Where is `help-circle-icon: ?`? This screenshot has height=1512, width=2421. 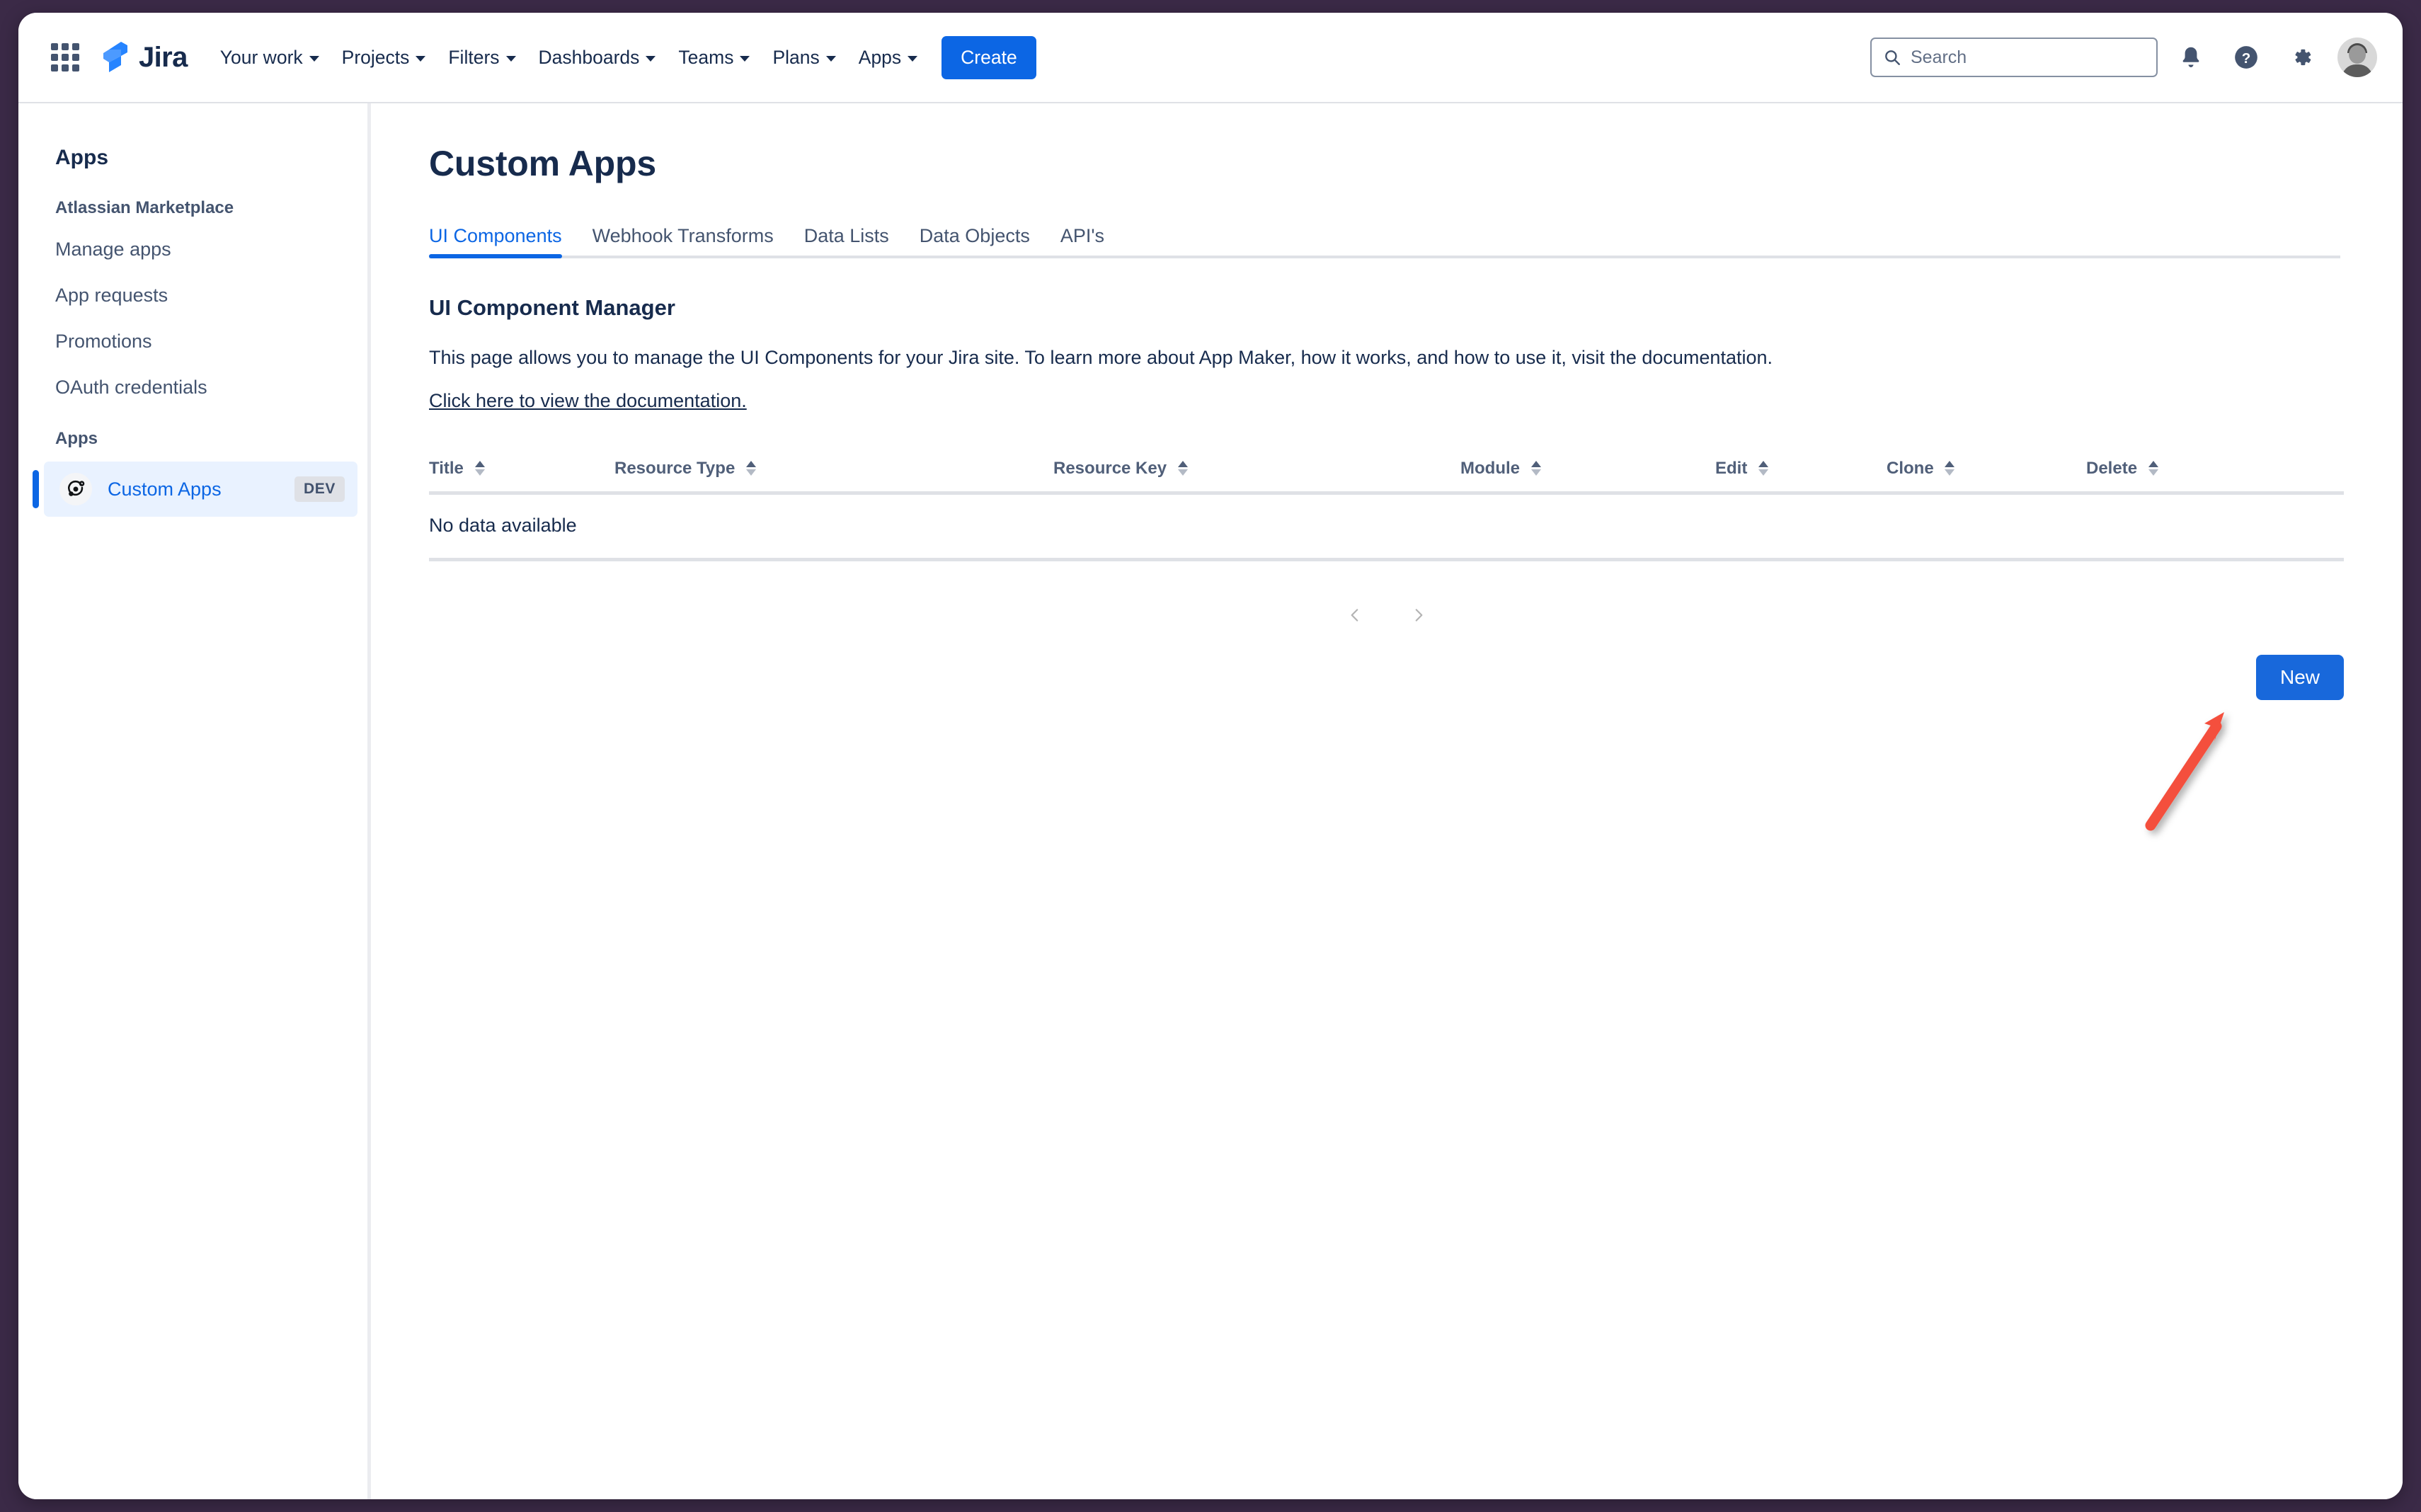
help-circle-icon: ? is located at coordinates (2246, 57).